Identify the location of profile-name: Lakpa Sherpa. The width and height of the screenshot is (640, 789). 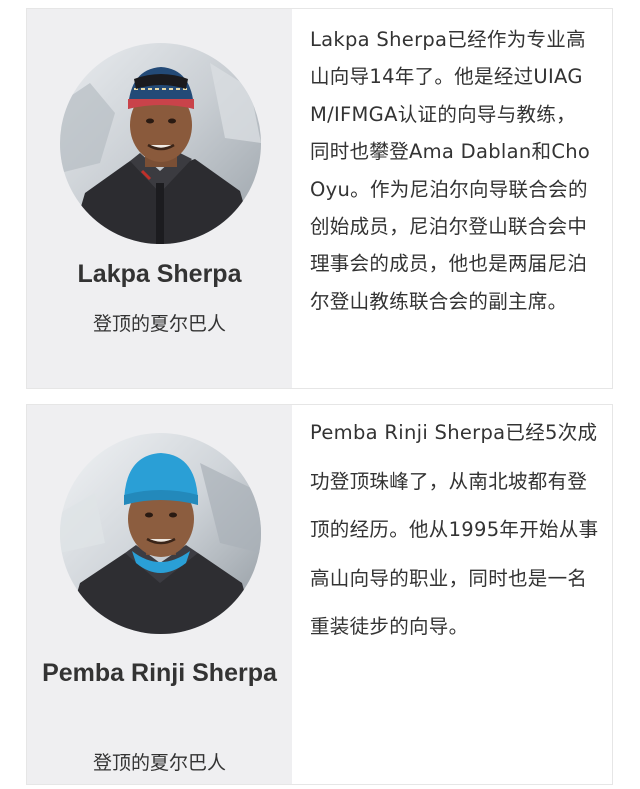
(159, 274).